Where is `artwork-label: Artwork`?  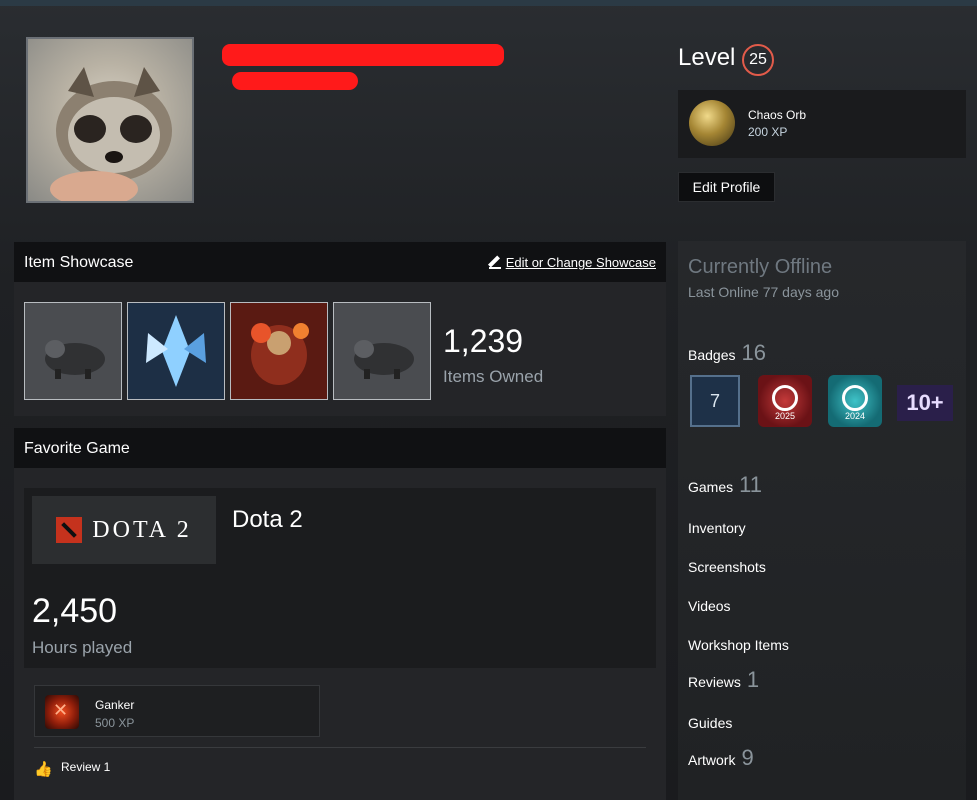 artwork-label: Artwork is located at coordinates (712, 760).